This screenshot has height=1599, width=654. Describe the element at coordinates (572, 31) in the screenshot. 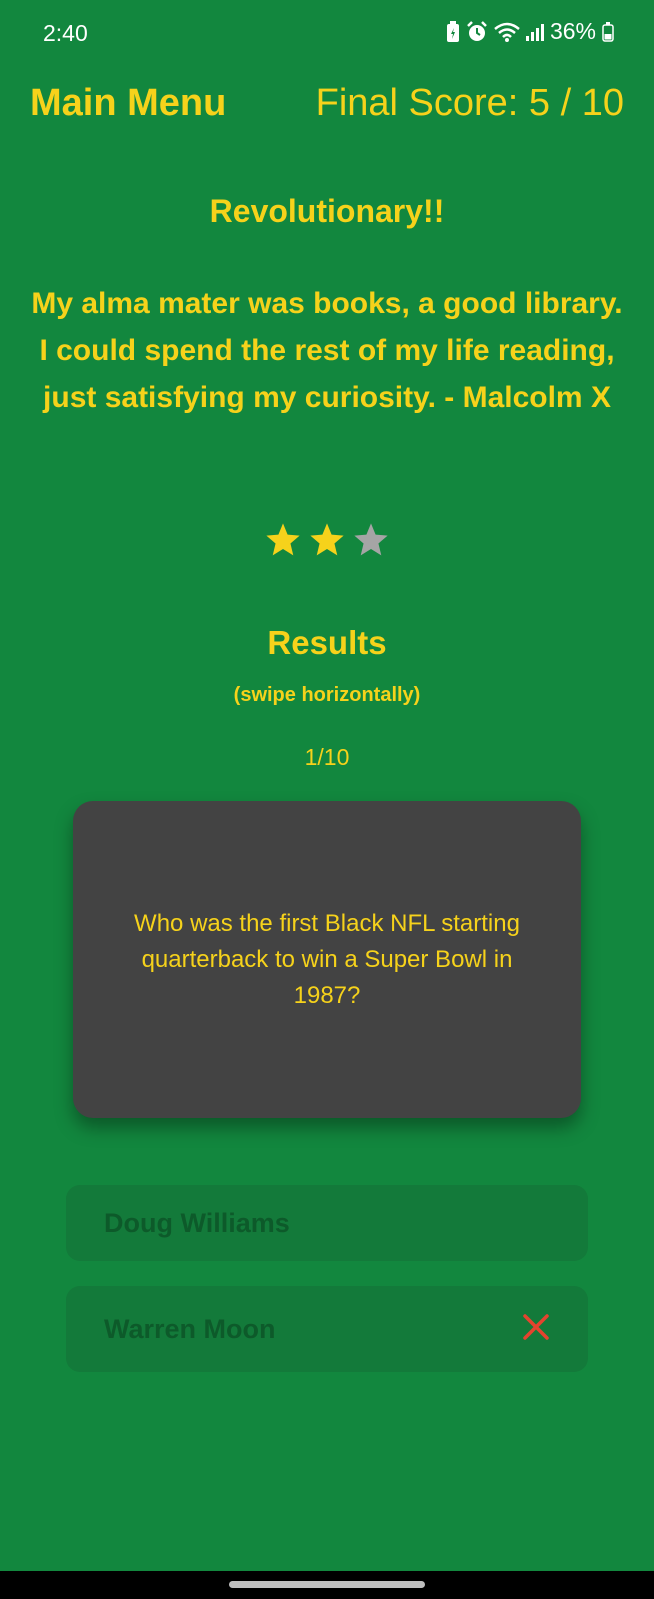

I see `battery-percent: 36%` at that location.